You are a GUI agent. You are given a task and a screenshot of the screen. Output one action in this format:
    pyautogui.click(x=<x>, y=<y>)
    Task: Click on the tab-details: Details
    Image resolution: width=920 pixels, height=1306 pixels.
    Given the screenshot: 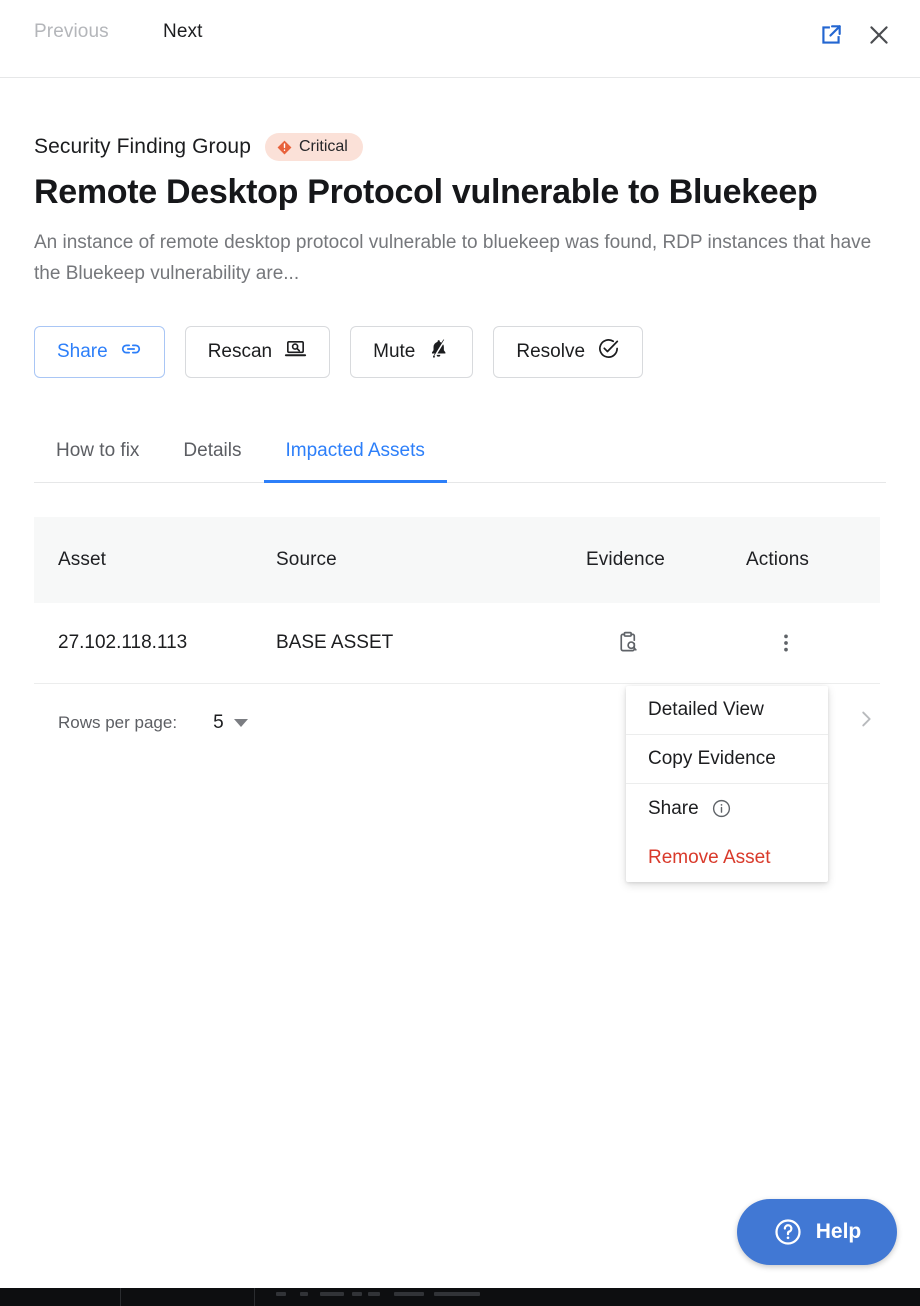 What is the action you would take?
    pyautogui.click(x=212, y=456)
    